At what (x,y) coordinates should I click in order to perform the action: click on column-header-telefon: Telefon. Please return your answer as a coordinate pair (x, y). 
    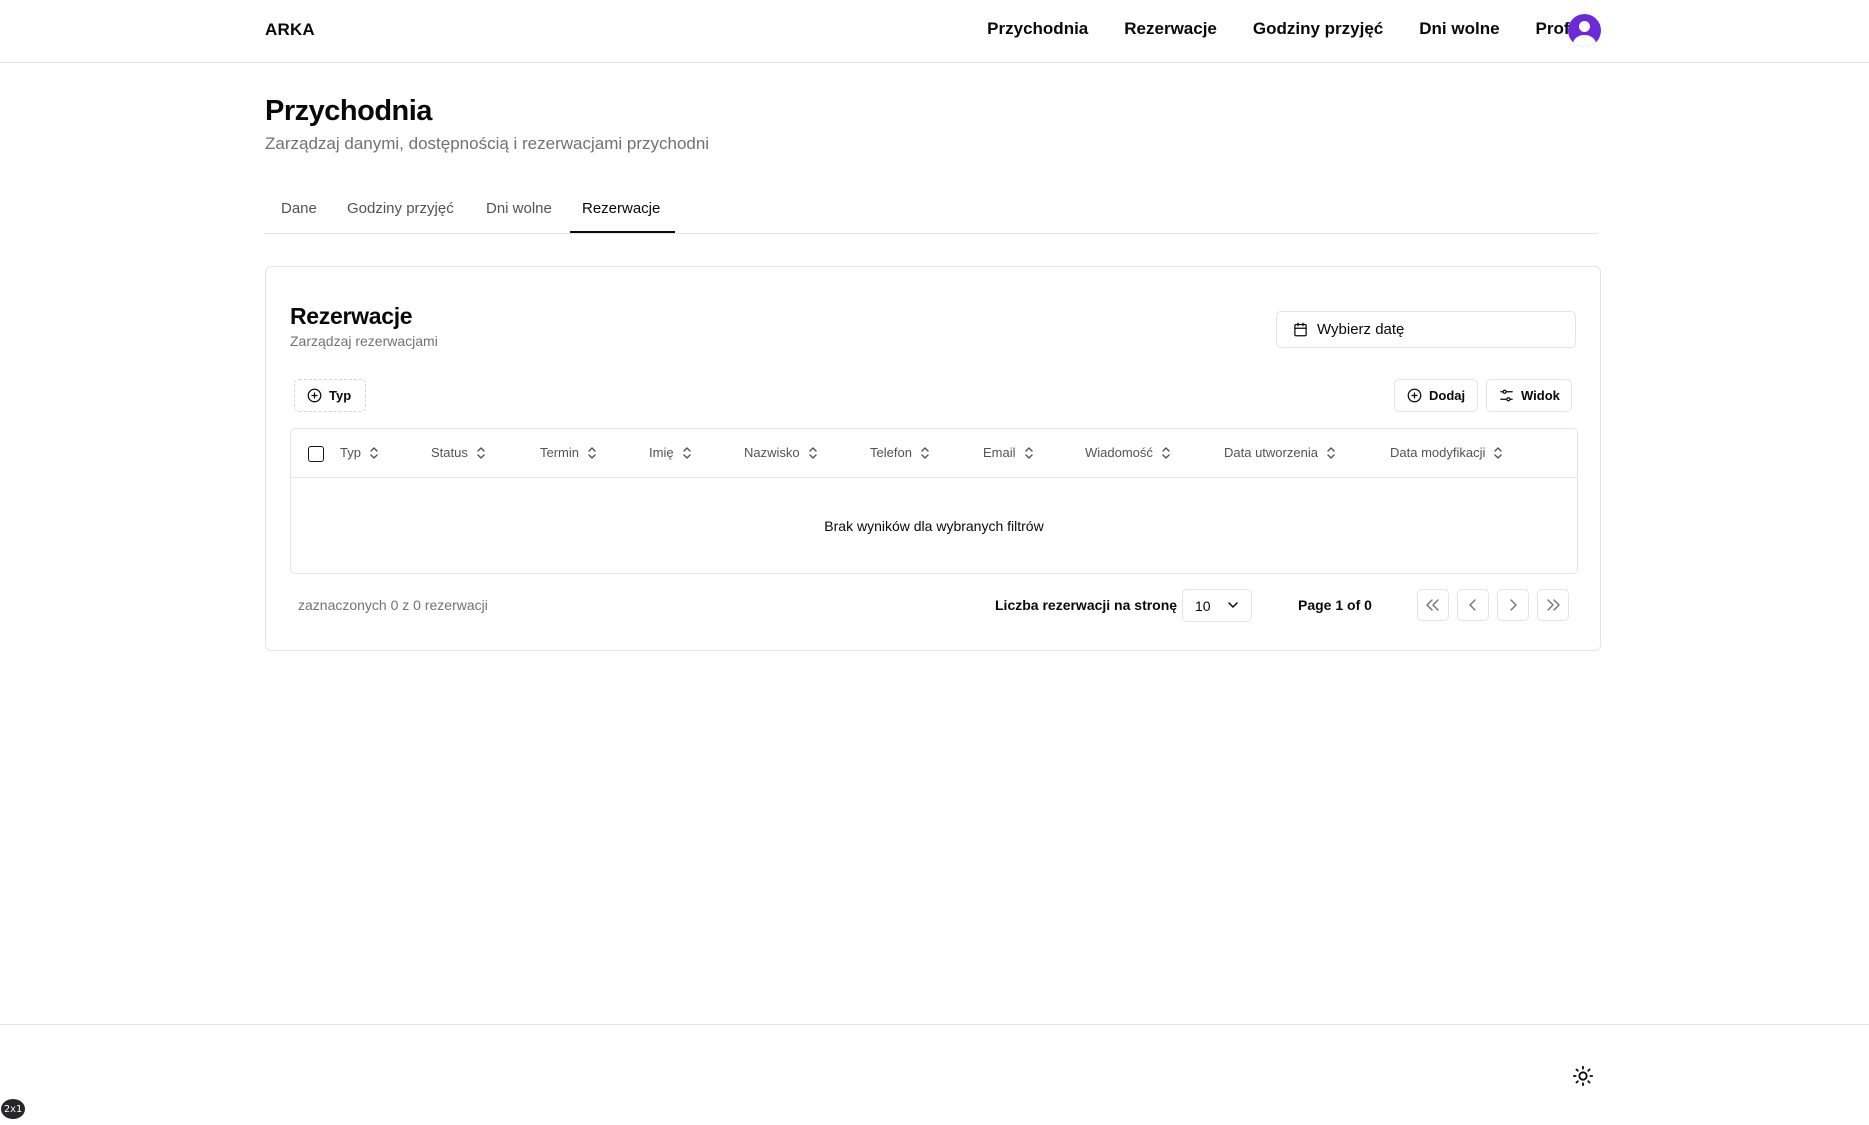
    Looking at the image, I should click on (899, 452).